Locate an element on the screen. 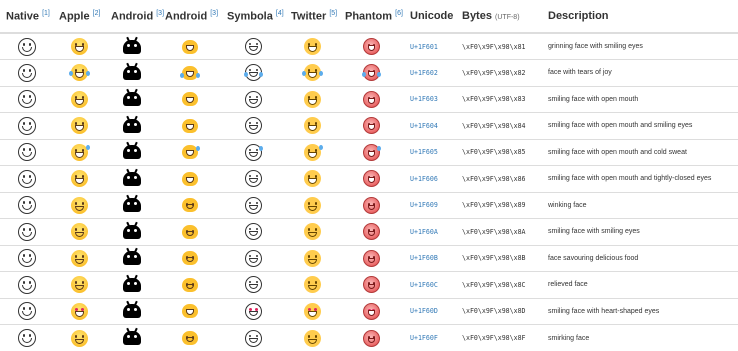  unicode-codepoint-link: U+1F604 is located at coordinates (430, 125).